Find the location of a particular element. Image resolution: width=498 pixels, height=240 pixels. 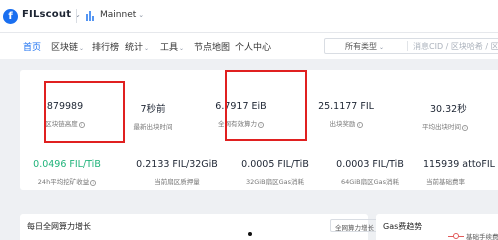

legend-label: 基础手续费率 is located at coordinates (482, 235).